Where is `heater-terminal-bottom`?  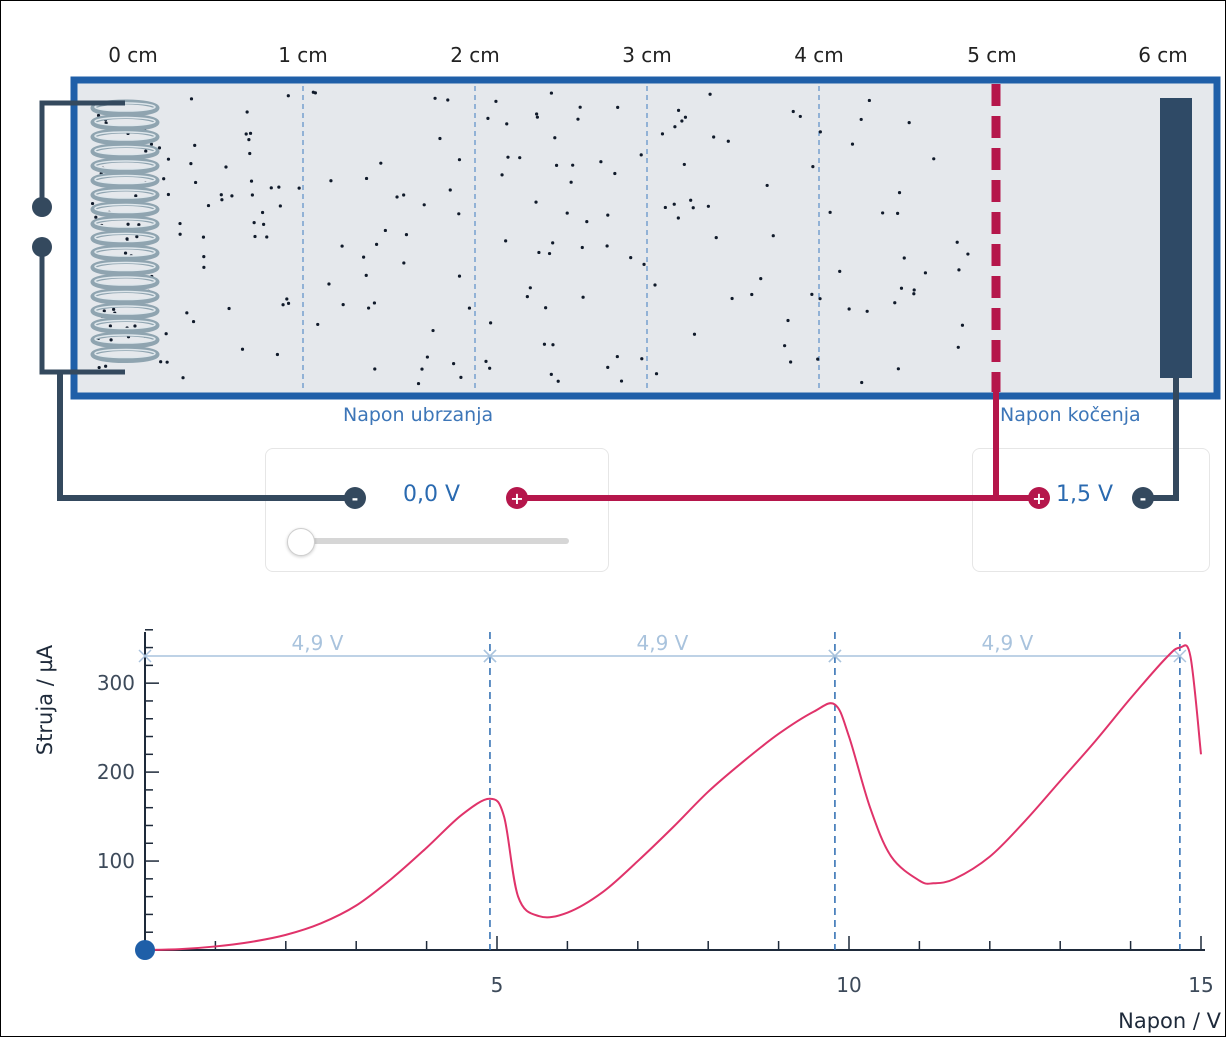 heater-terminal-bottom is located at coordinates (42, 247).